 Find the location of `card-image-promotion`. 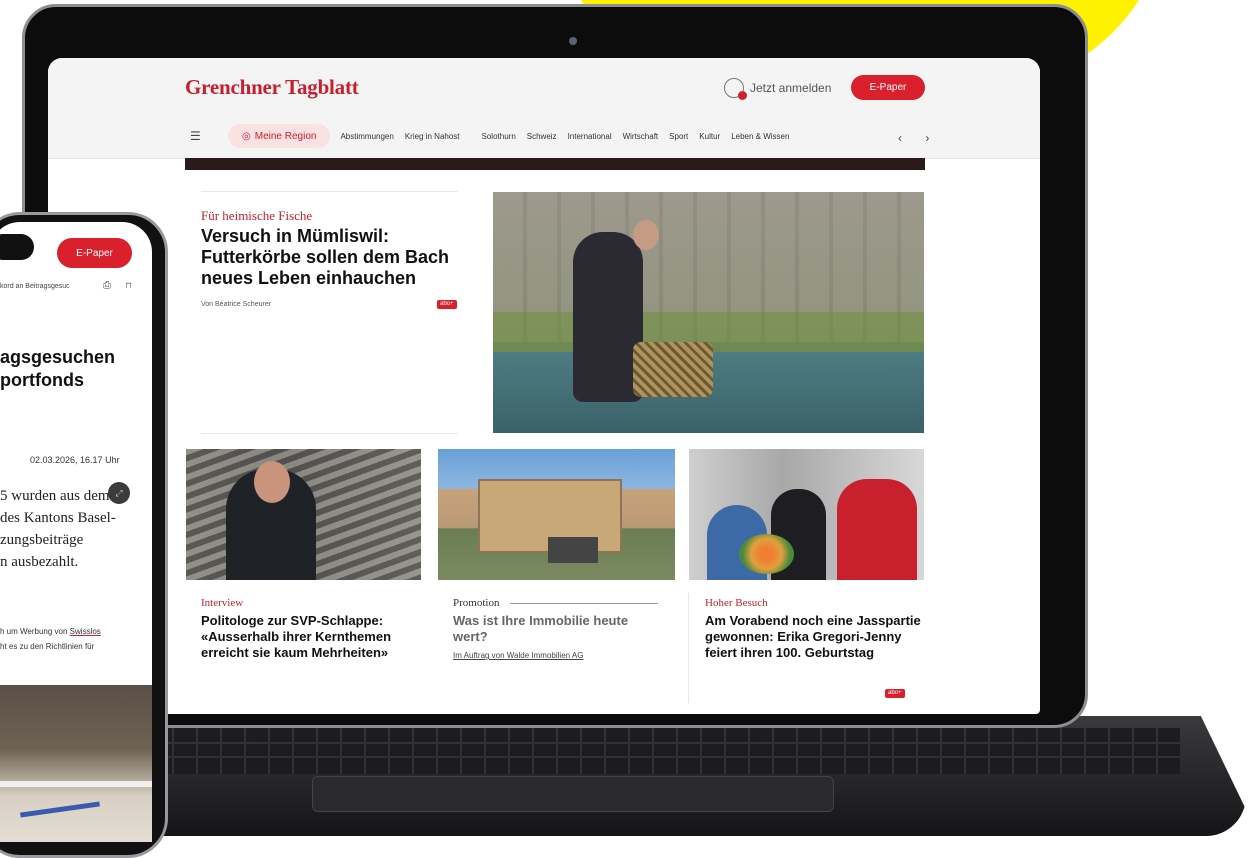

card-image-promotion is located at coordinates (556, 514).